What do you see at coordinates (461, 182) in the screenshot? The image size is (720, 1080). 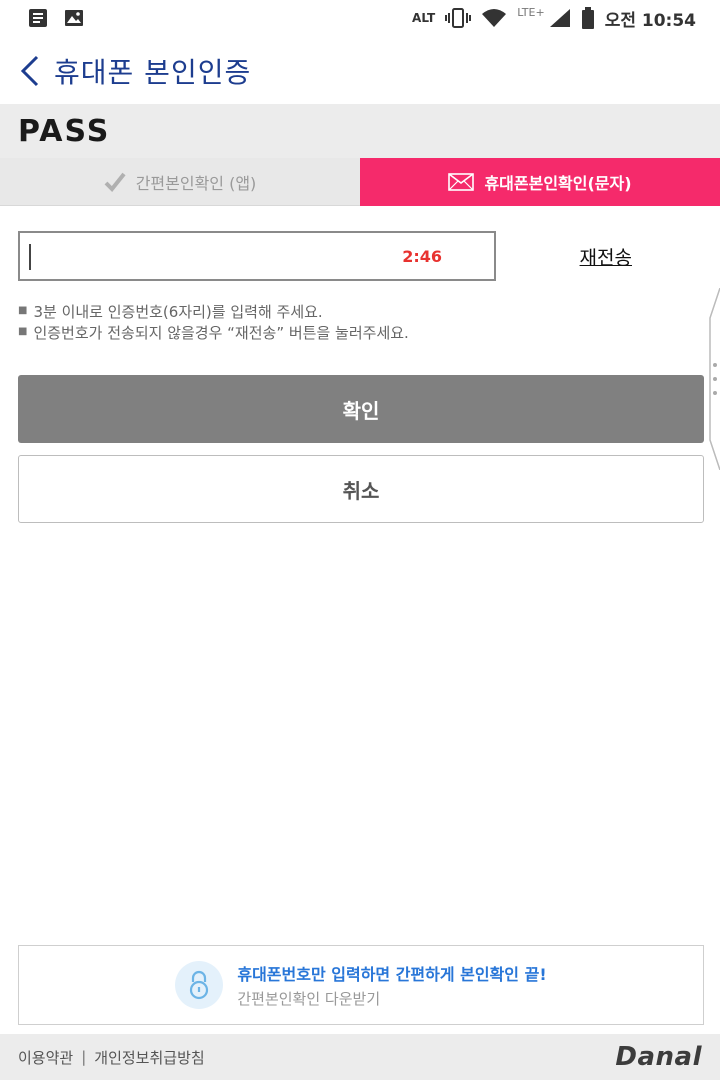 I see `envelope-icon` at bounding box center [461, 182].